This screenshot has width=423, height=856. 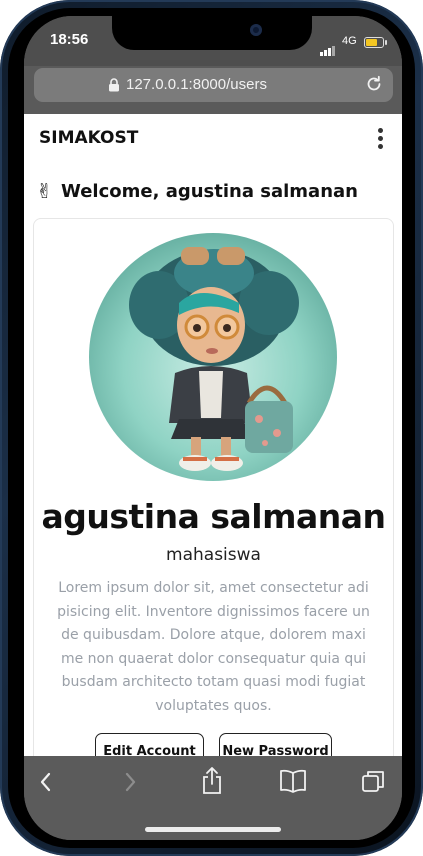 I want to click on navbar: SIMAKOST, so click(x=213, y=139).